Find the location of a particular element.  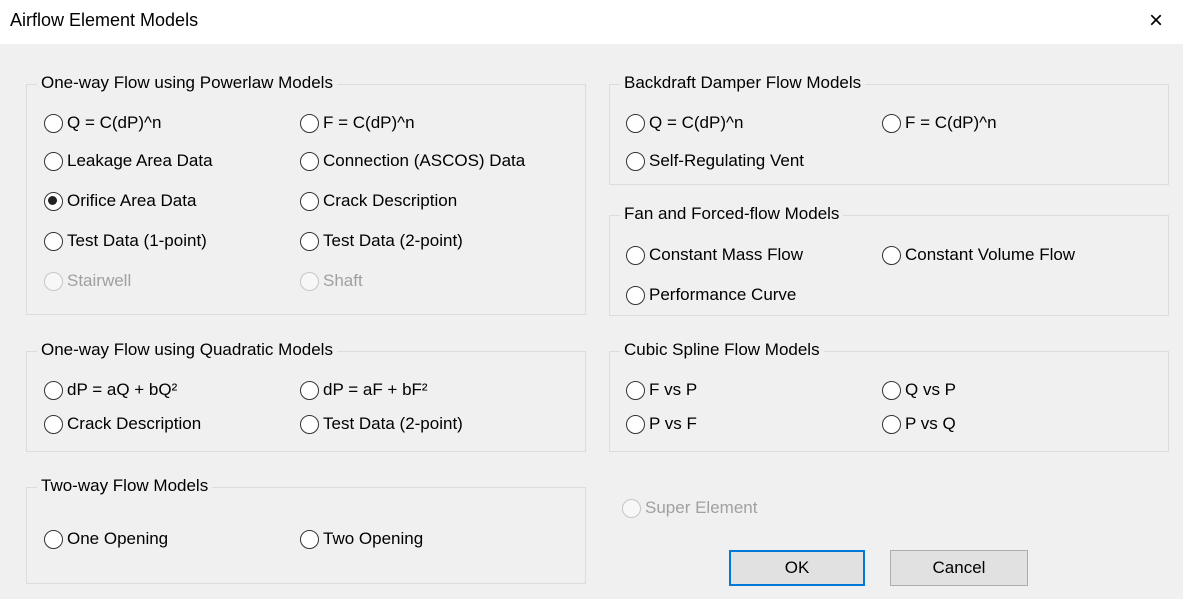

radio-performance-curve: Performance Curve is located at coordinates (711, 295).